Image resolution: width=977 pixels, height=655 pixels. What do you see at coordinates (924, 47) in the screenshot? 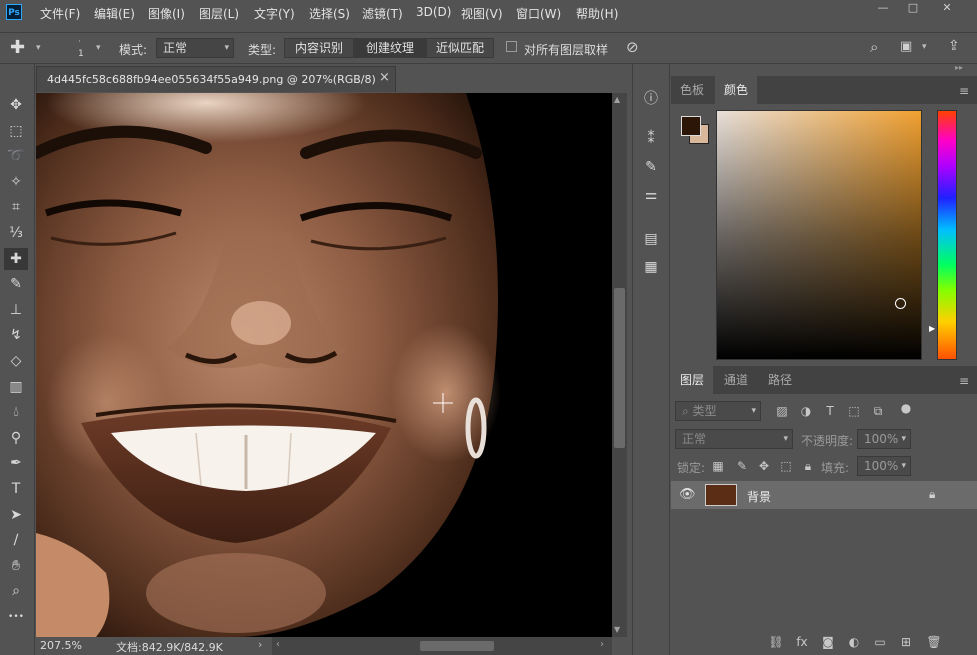
I see `chevron-down-icon: ▾` at bounding box center [924, 47].